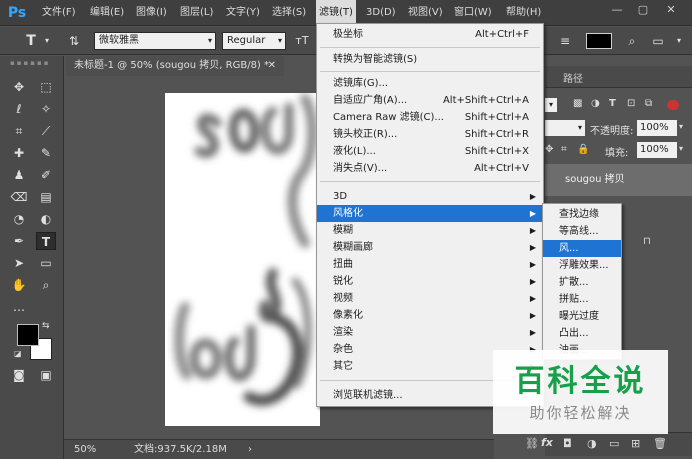 Image resolution: width=692 pixels, height=459 pixels. I want to click on menu-edit: 编辑(E), so click(107, 13).